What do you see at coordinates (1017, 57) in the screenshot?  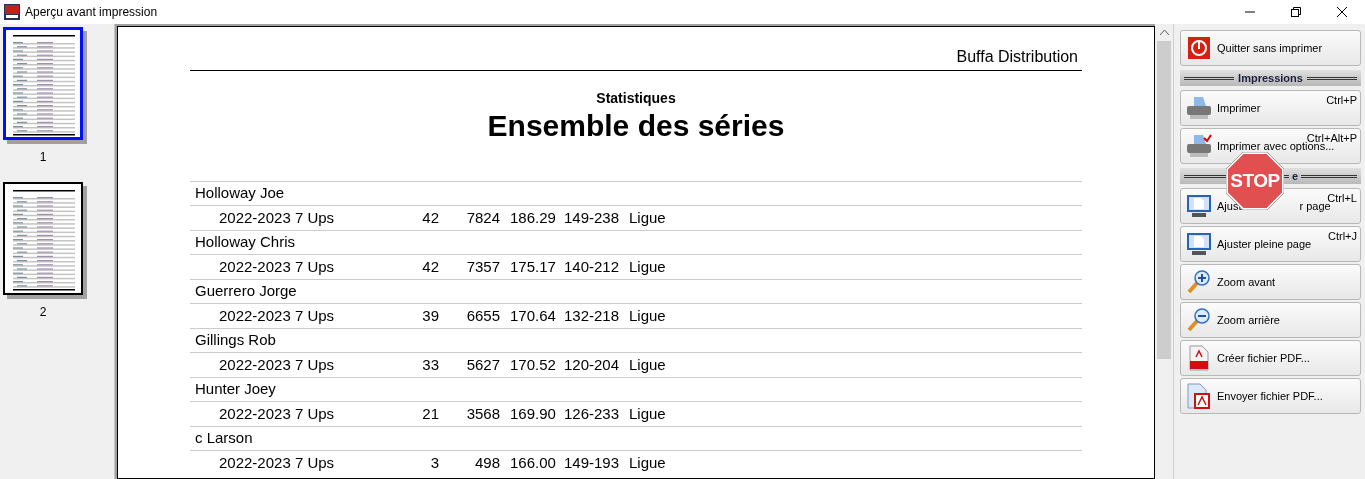 I see `company-name: Buffa Distribution` at bounding box center [1017, 57].